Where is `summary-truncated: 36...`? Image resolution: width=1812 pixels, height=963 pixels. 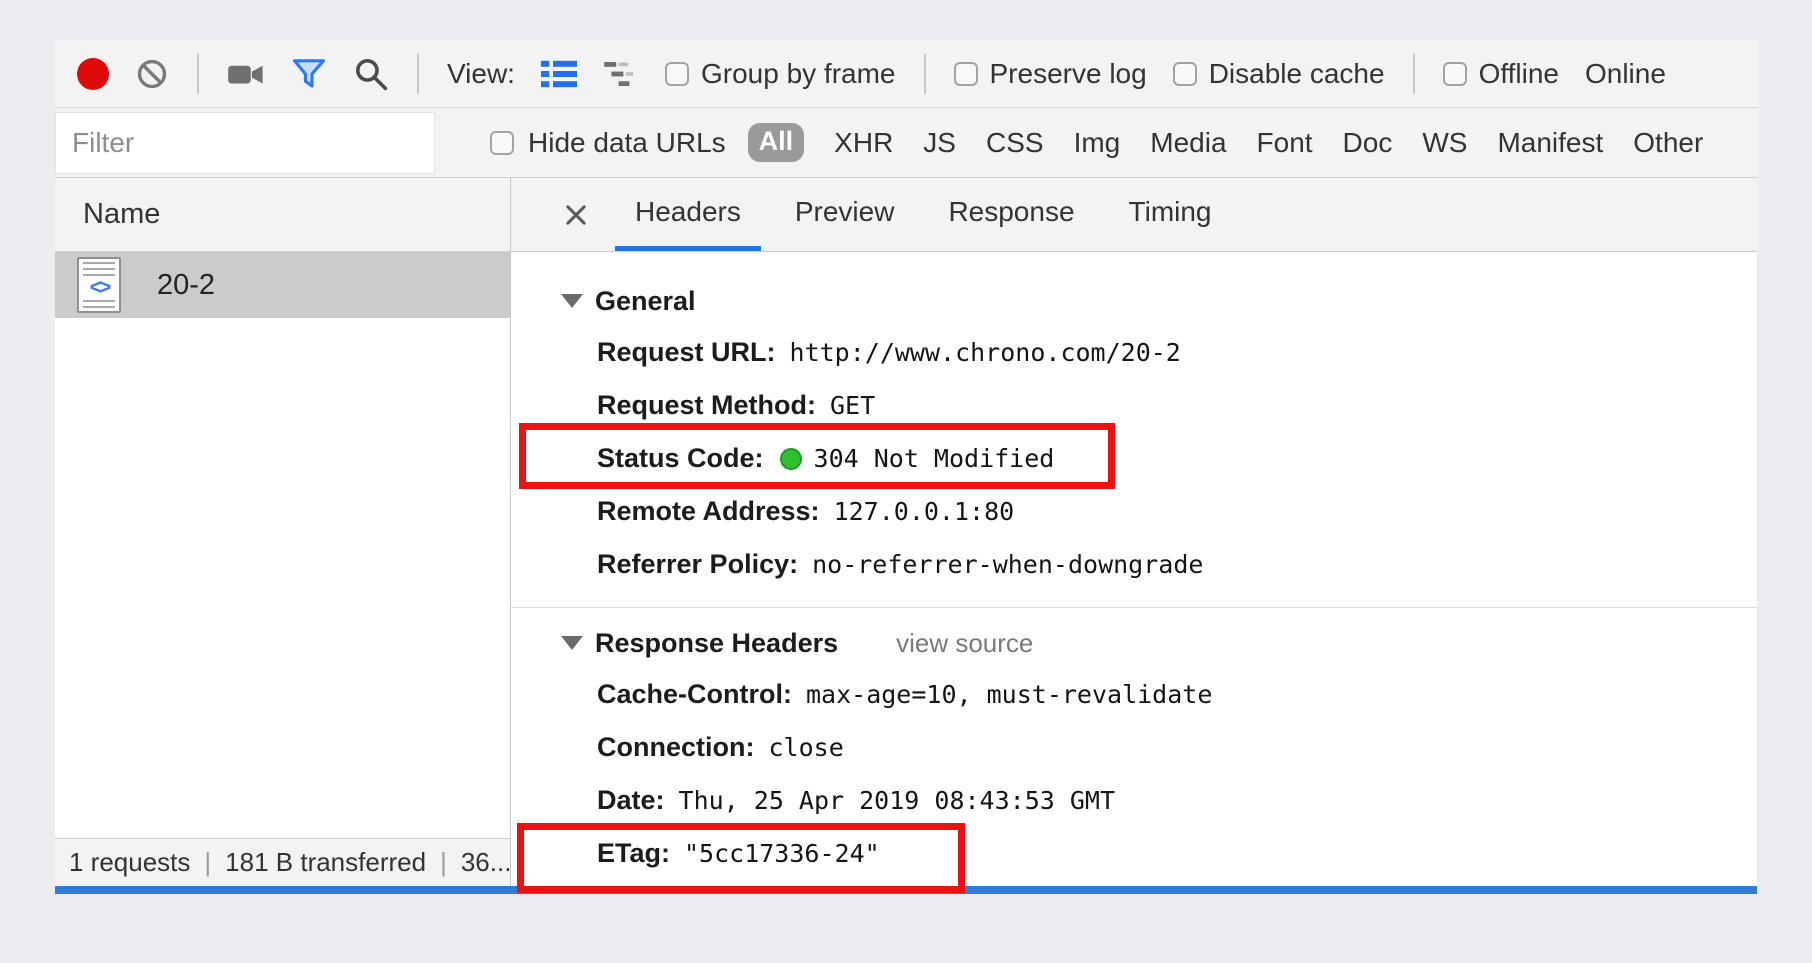 summary-truncated: 36... is located at coordinates (485, 862).